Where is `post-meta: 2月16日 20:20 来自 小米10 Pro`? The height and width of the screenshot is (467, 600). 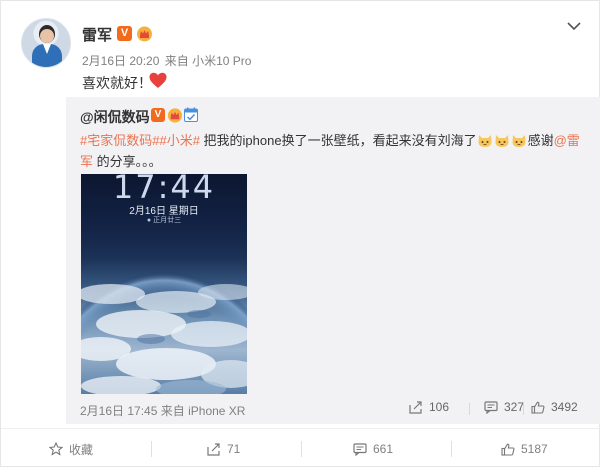 post-meta: 2月16日 20:20 来自 小米10 Pro is located at coordinates (166, 60).